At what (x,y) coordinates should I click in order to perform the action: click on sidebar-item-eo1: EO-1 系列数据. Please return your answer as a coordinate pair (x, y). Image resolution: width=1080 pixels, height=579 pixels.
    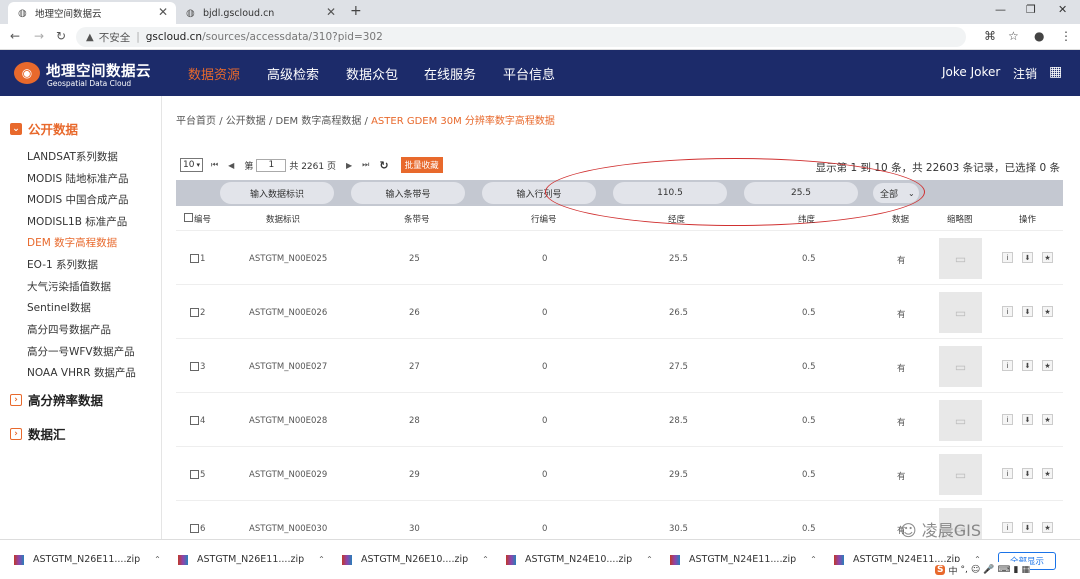
    Looking at the image, I should click on (62, 264).